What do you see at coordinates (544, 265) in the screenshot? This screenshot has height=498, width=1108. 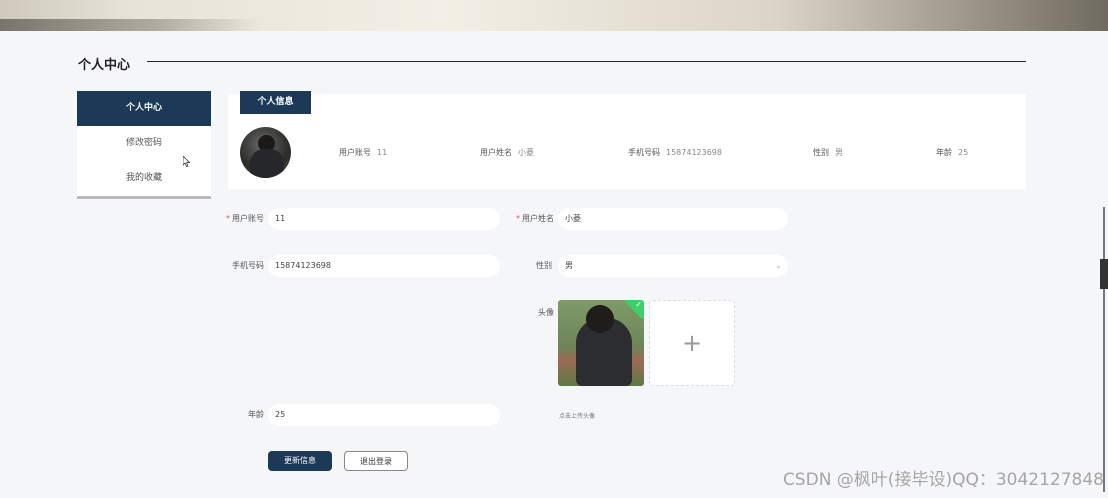 I see `gender-label: 性别` at bounding box center [544, 265].